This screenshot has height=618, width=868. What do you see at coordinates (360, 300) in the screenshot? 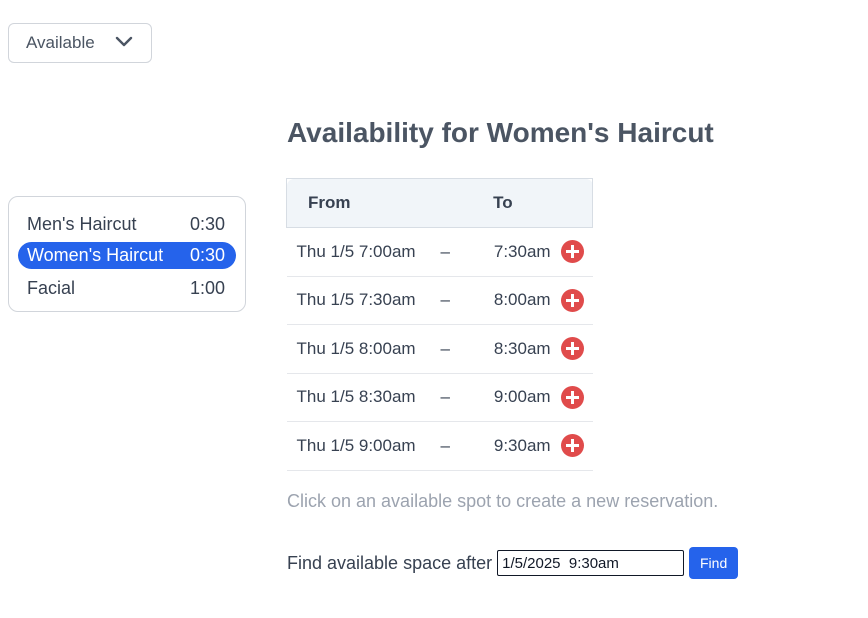
I see `slot-from: Thu 1/5 7:30am` at bounding box center [360, 300].